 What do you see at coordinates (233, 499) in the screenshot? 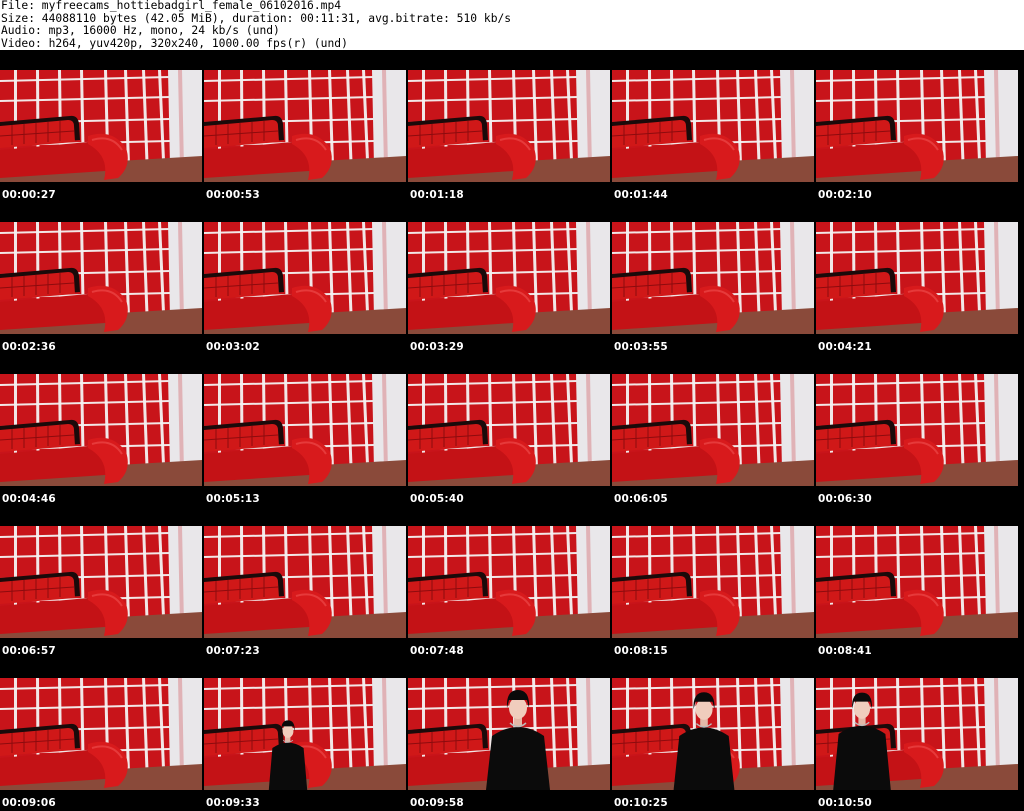
I see `frame-timestamp: 00:05:13` at bounding box center [233, 499].